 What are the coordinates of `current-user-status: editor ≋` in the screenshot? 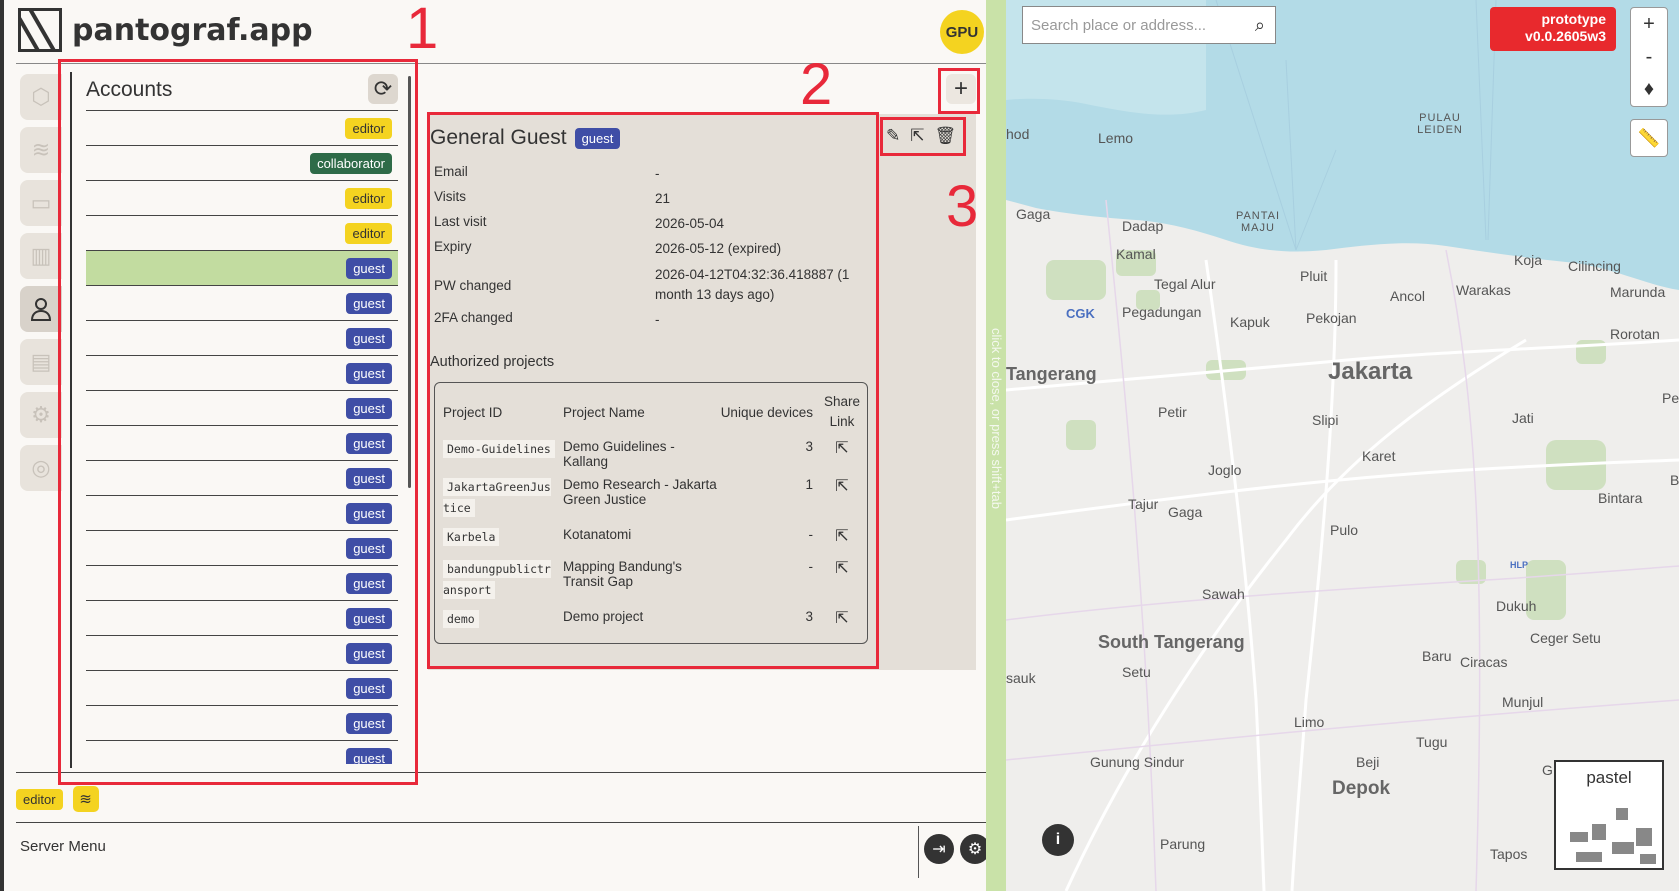 It's located at (57, 799).